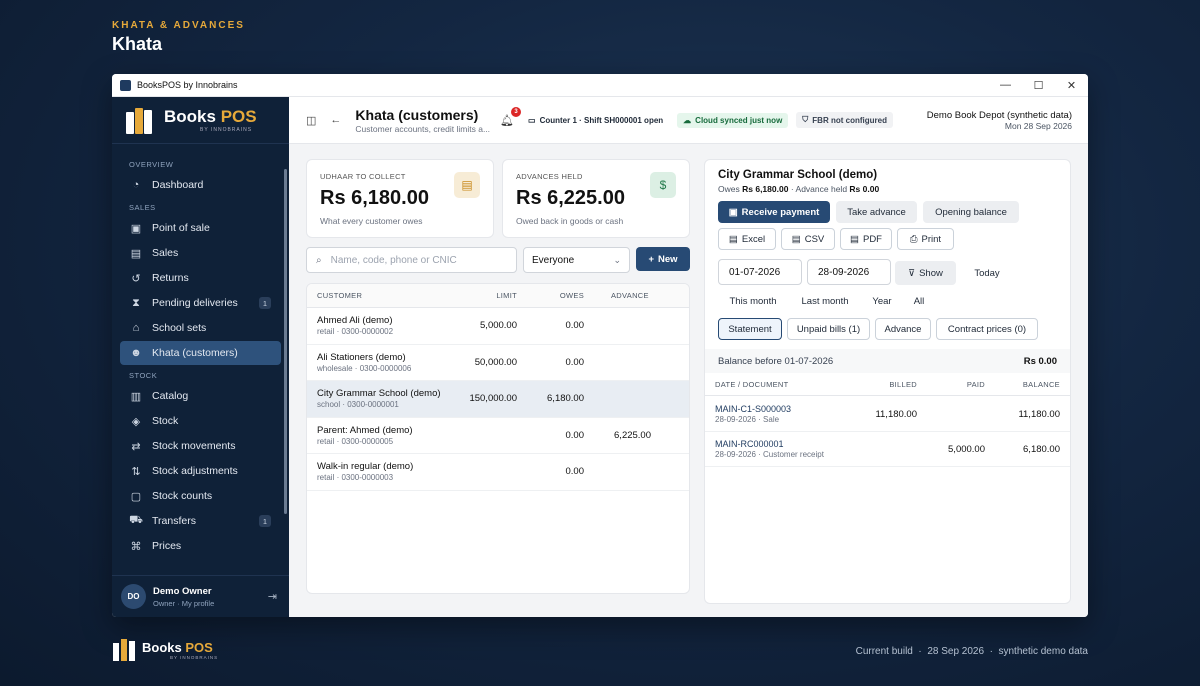  Describe the element at coordinates (136, 520) in the screenshot. I see `truck-icon: ⛟` at that location.